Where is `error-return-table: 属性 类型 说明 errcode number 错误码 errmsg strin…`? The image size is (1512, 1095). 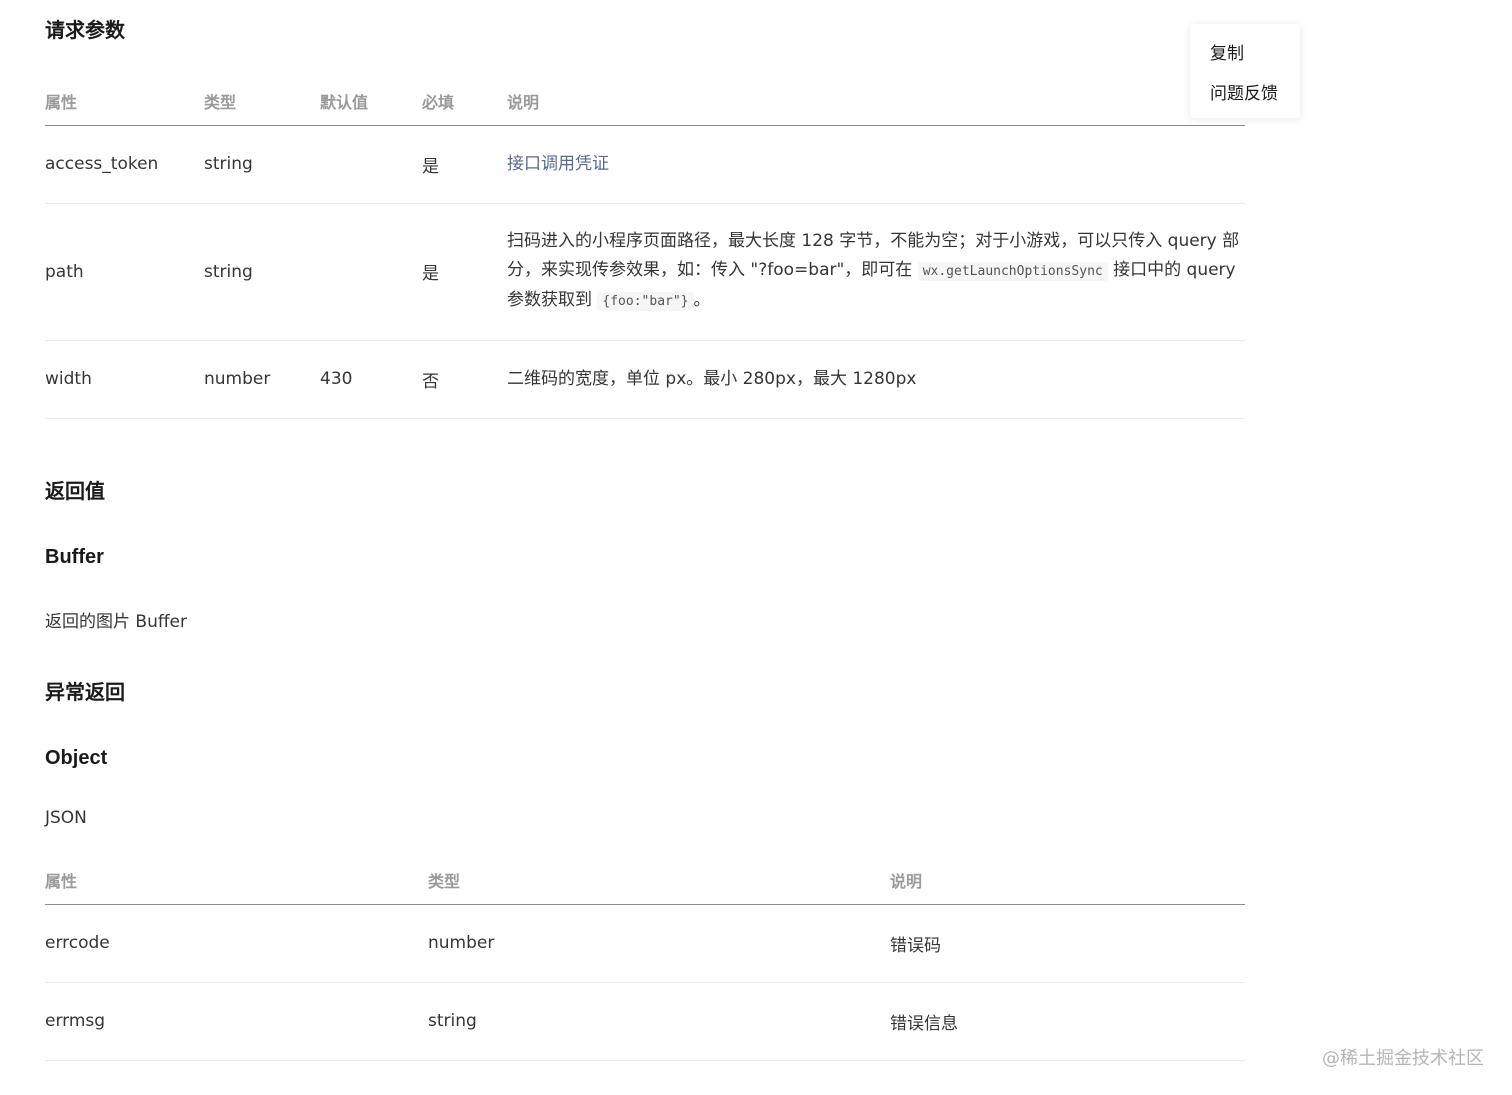
error-return-table: 属性 类型 说明 errcode number 错误码 errmsg strin… is located at coordinates (645, 959).